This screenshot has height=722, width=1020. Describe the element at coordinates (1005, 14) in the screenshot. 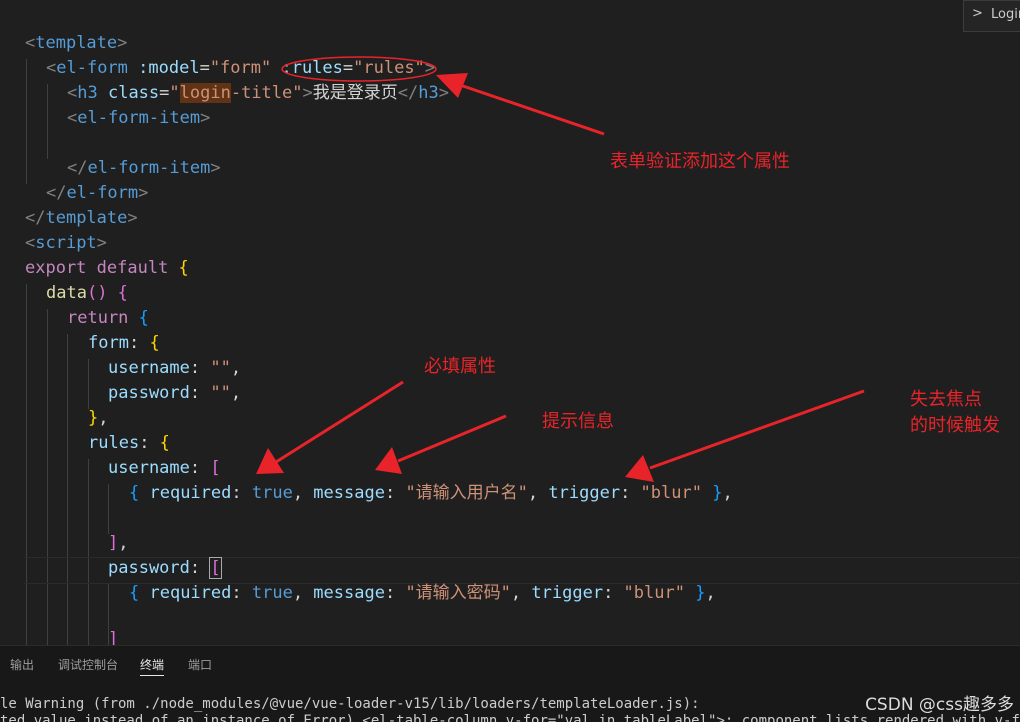

I see `breadcrumb-label: Login` at that location.